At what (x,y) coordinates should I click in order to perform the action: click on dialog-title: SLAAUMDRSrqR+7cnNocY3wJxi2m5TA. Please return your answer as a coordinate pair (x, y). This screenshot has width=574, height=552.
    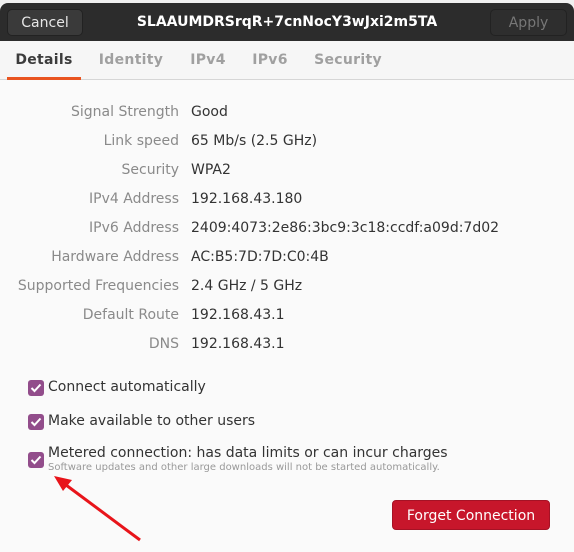
    Looking at the image, I should click on (287, 22).